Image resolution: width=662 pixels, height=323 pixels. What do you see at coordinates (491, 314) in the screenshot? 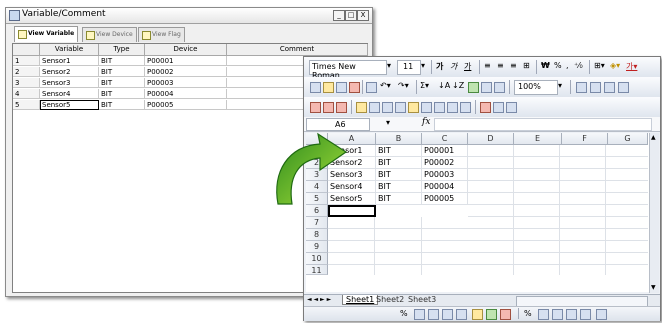
I see `line-color-icon` at bounding box center [491, 314].